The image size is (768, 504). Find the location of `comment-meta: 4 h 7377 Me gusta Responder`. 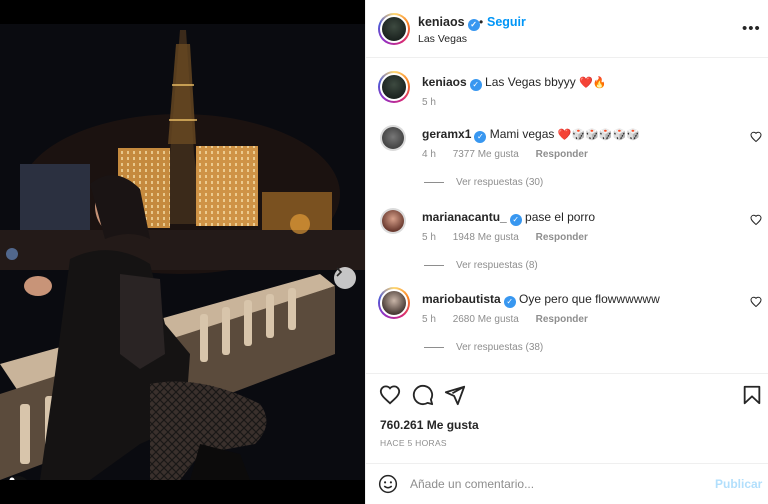

comment-meta: 4 h 7377 Me gusta Responder is located at coordinates (512, 154).